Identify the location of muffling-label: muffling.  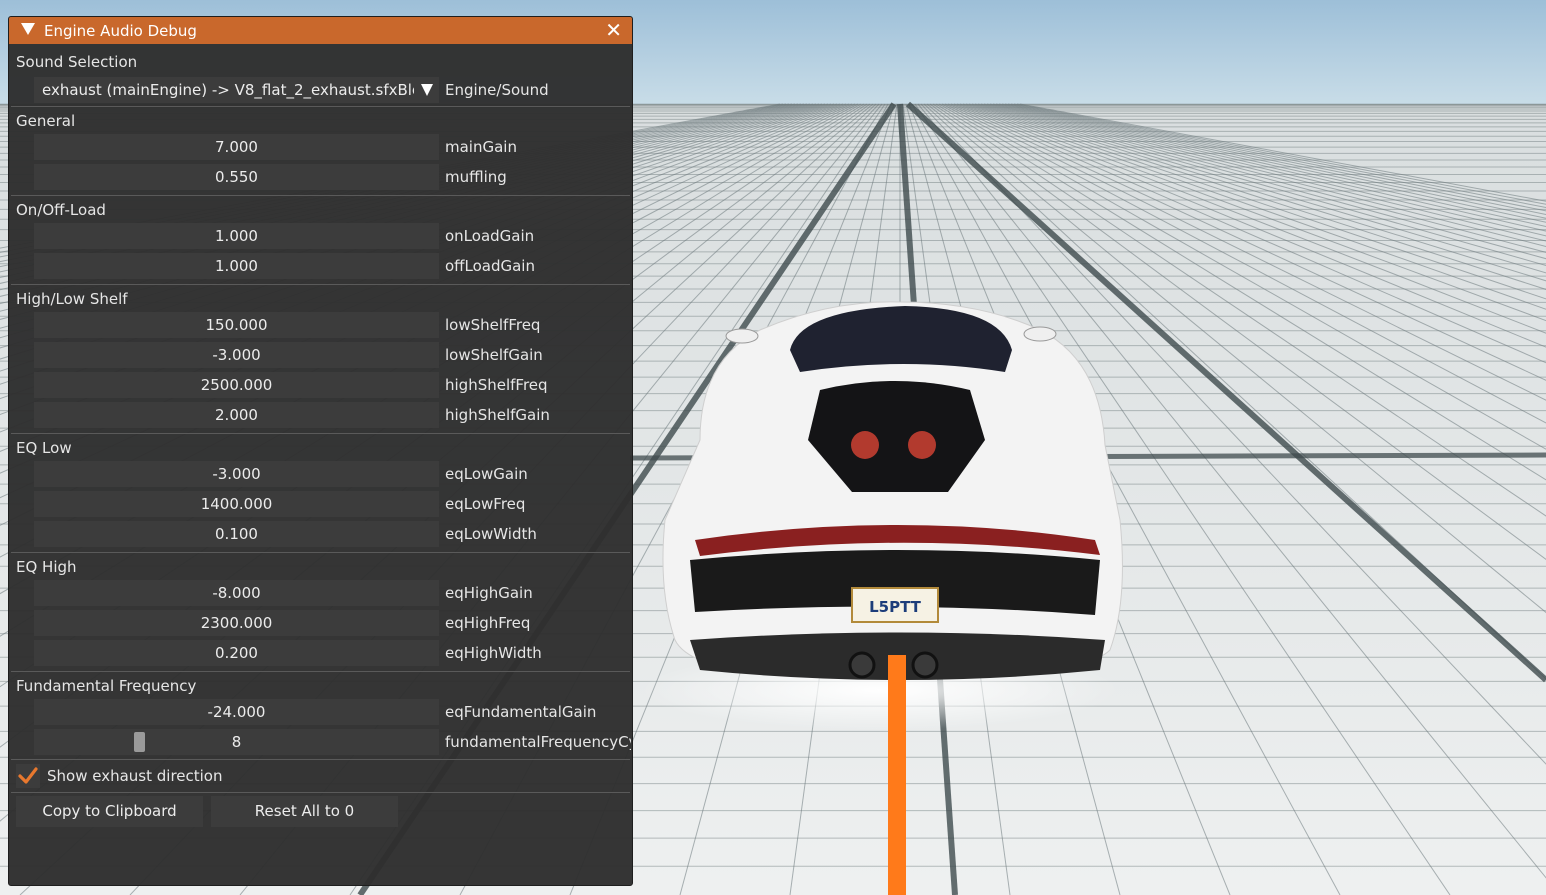
(476, 177).